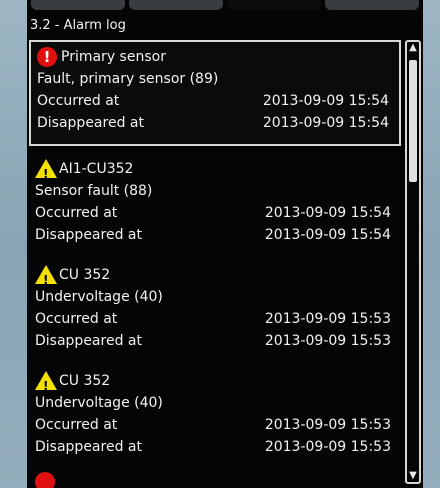 Image resolution: width=440 pixels, height=488 pixels. Describe the element at coordinates (413, 262) in the screenshot. I see `scrollbar: ▲ ▼` at that location.